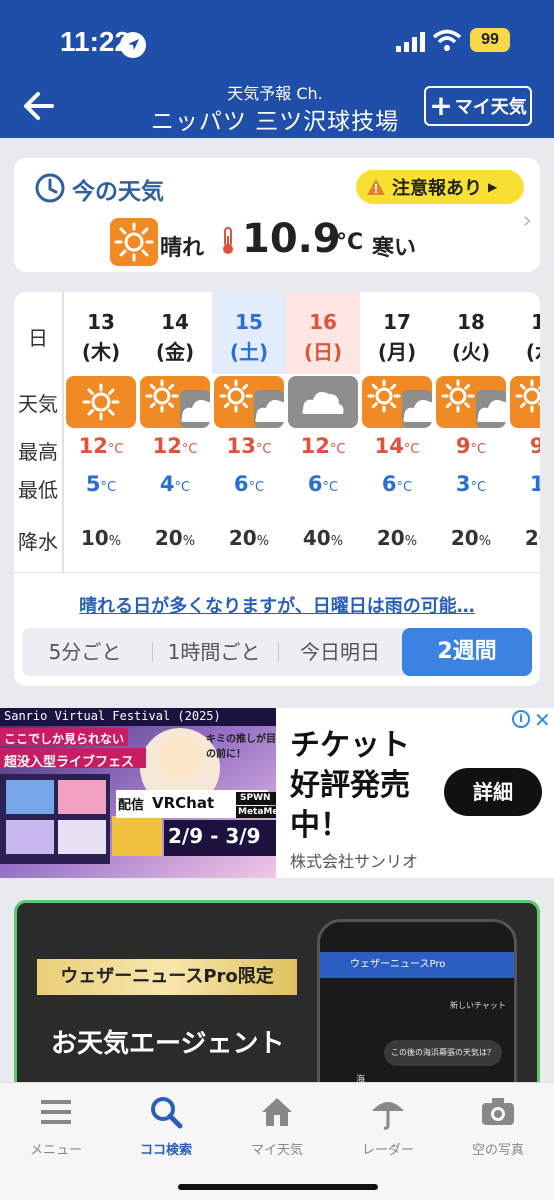  What do you see at coordinates (542, 720) in the screenshot?
I see `ad-close-icon: ✕` at bounding box center [542, 720].